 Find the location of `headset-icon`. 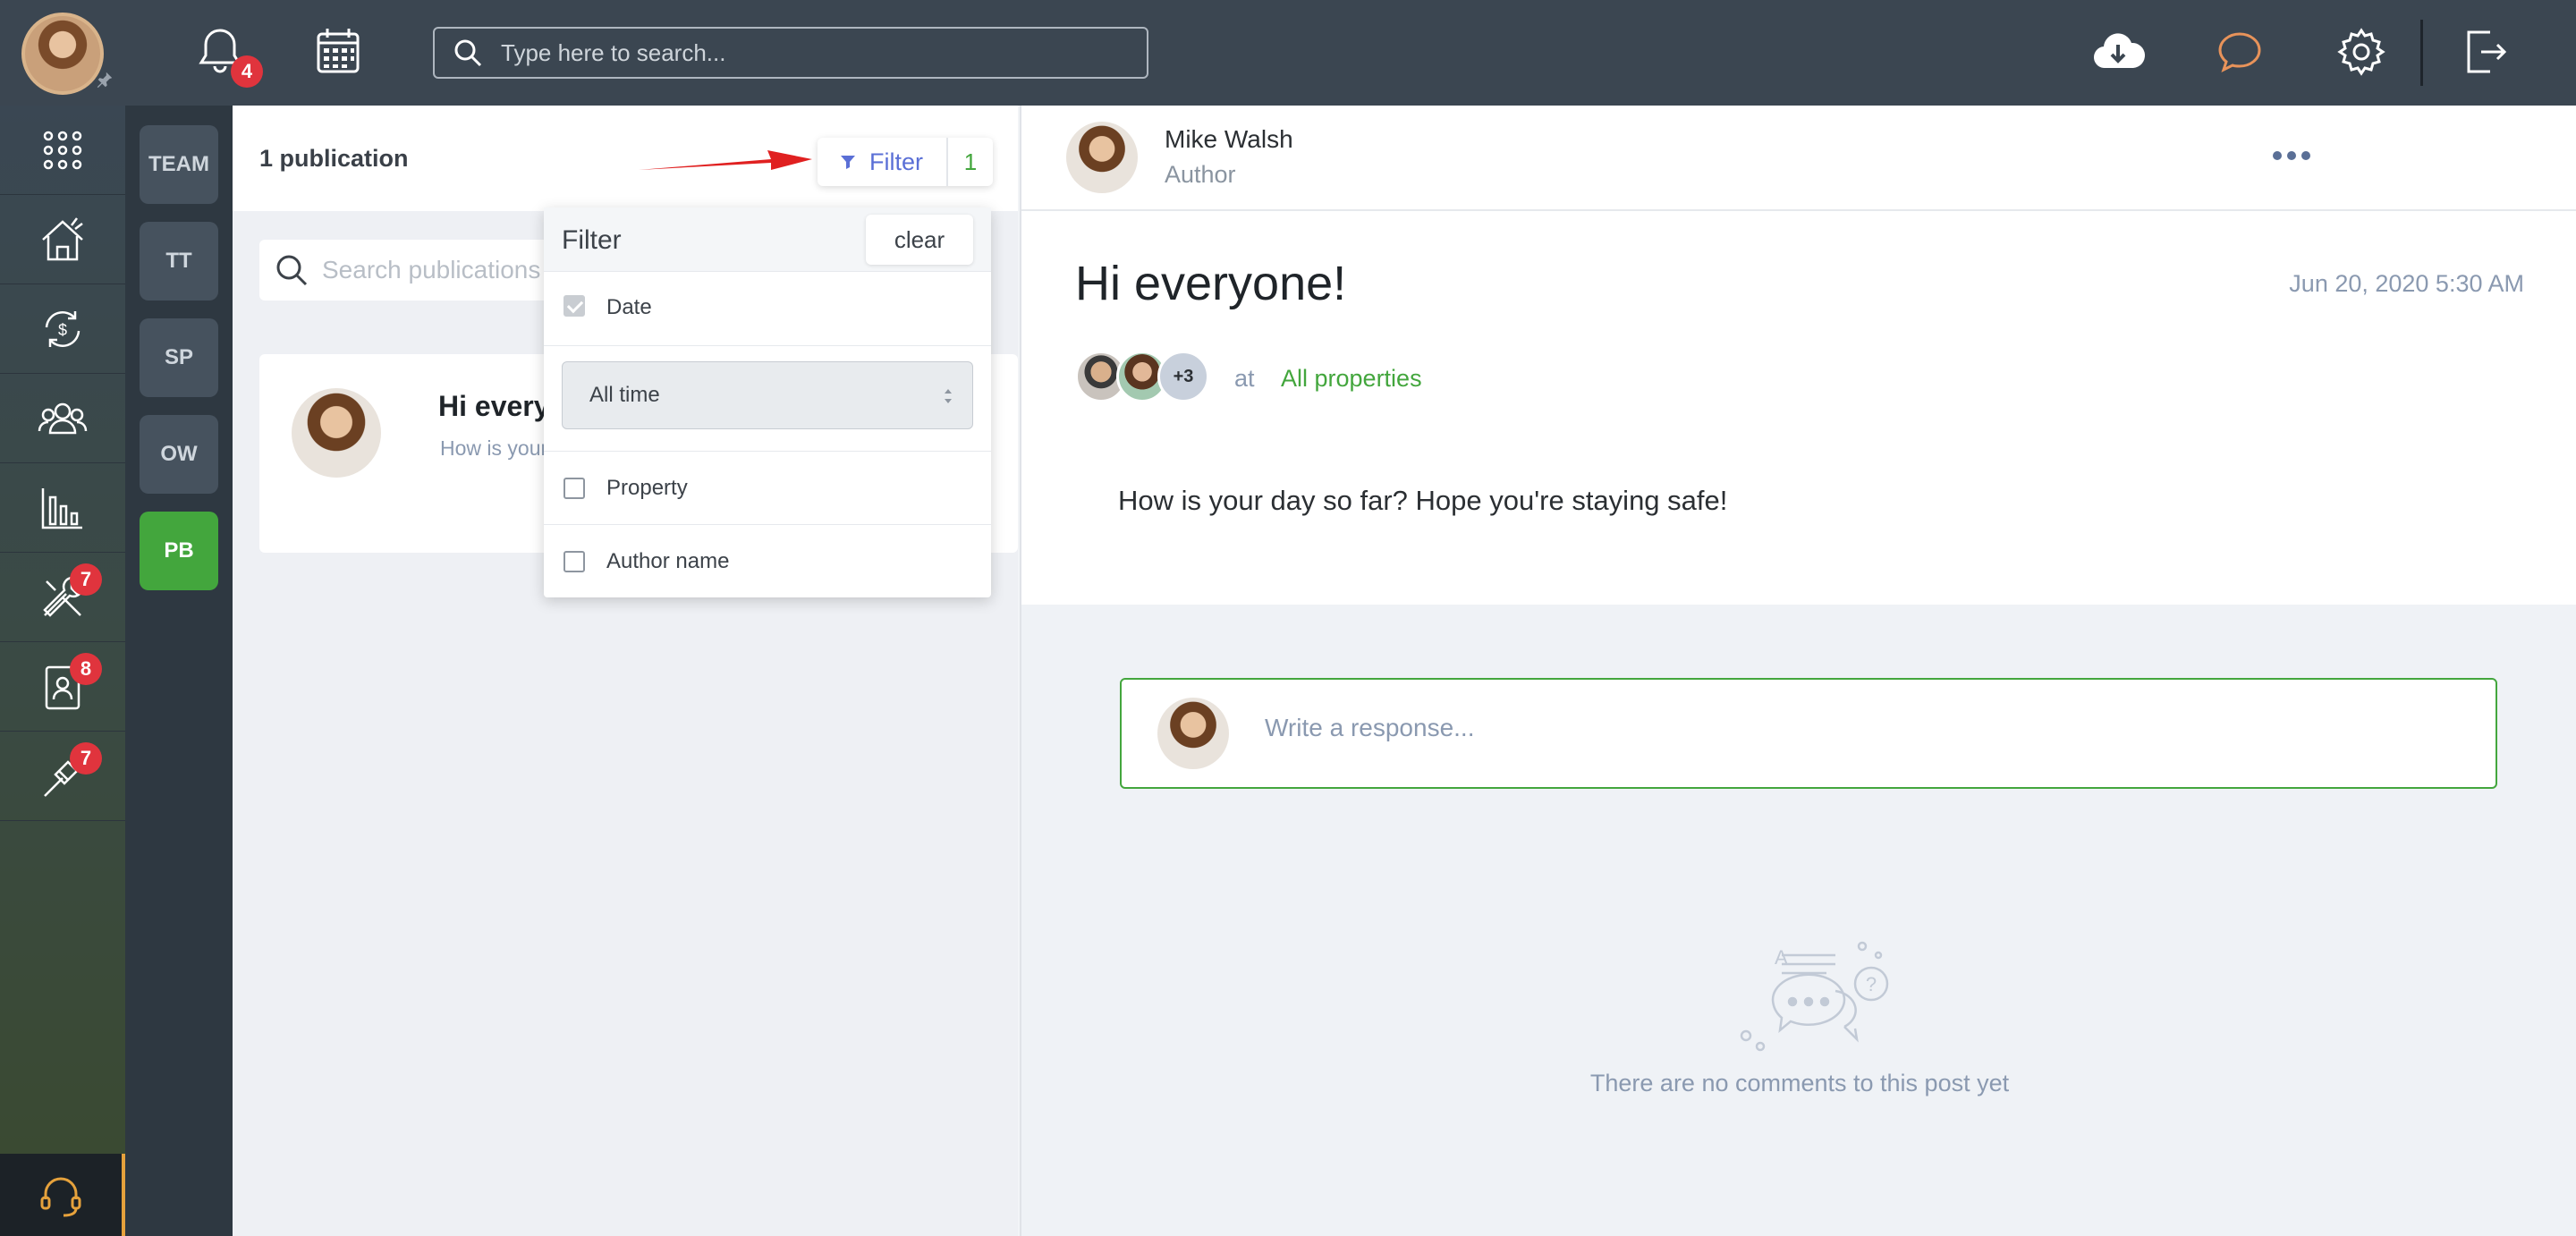

headset-icon is located at coordinates (60, 1197).